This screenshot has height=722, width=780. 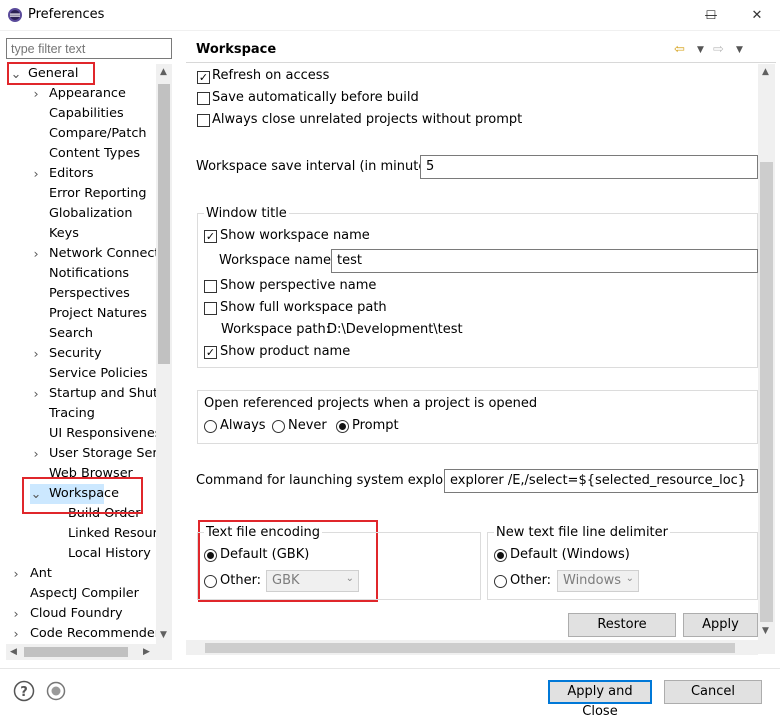 What do you see at coordinates (51, 73) in the screenshot?
I see `annotation-box-general` at bounding box center [51, 73].